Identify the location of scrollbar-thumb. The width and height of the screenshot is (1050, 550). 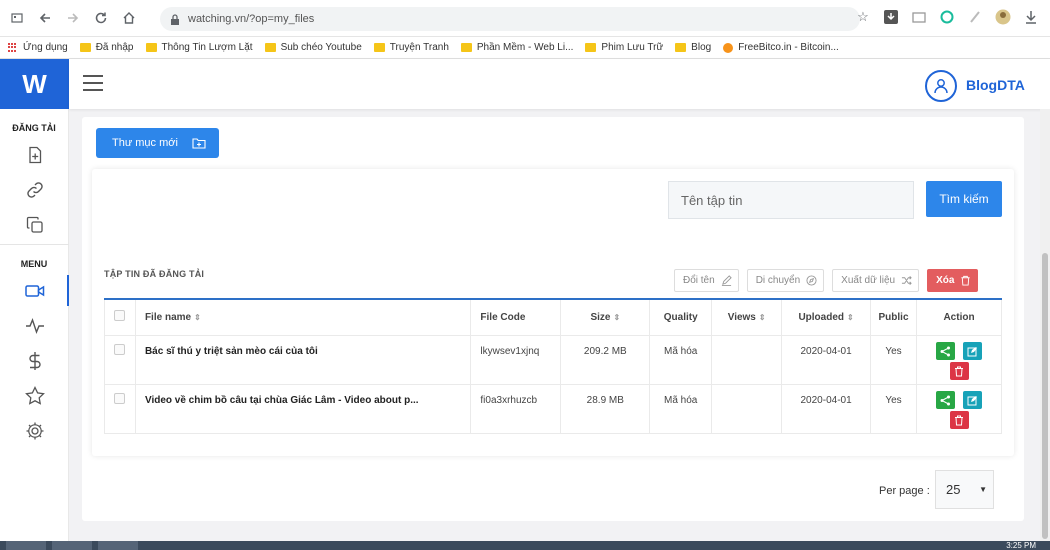
(1045, 396).